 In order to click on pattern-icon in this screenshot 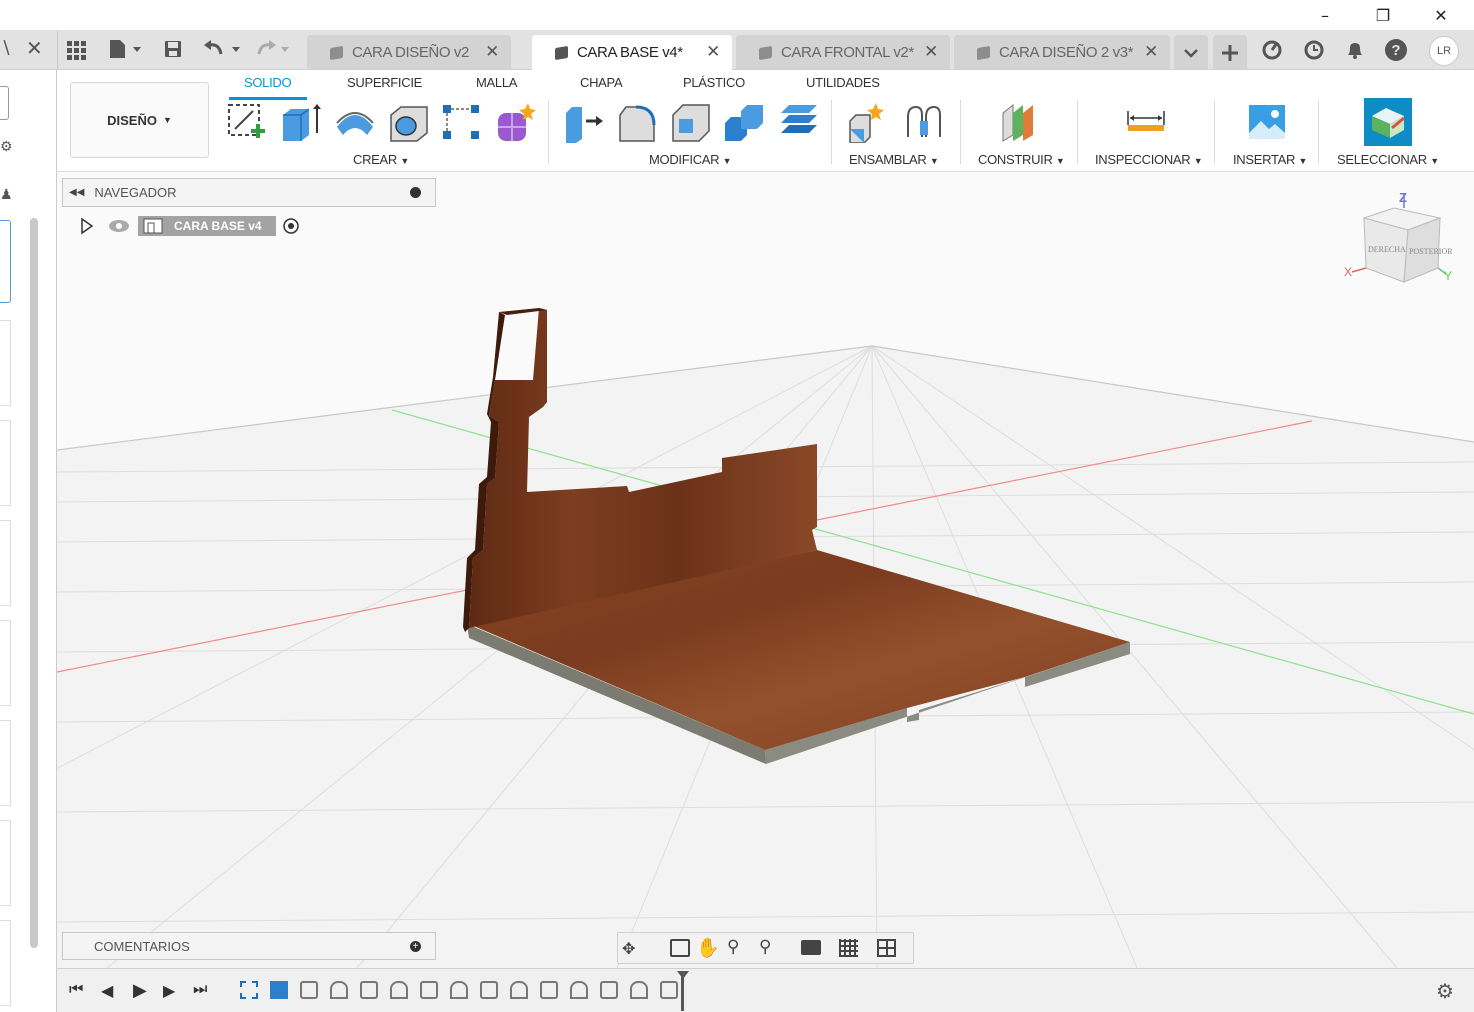, I will do `click(461, 122)`.